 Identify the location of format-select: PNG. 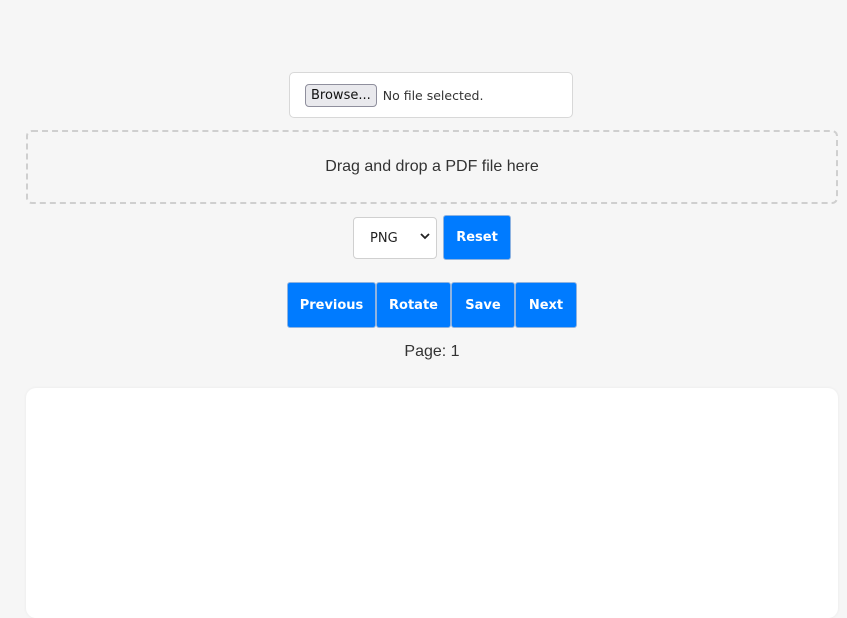
(395, 238).